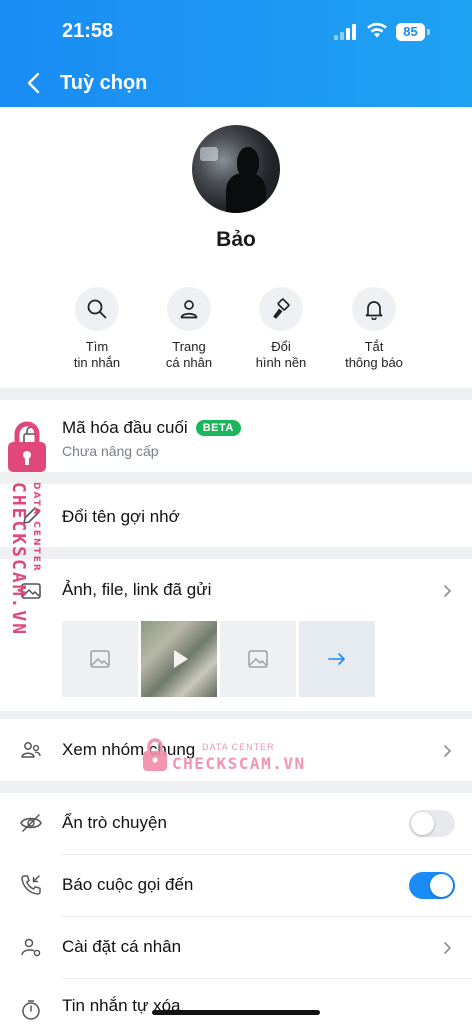  What do you see at coordinates (374, 362) in the screenshot?
I see `action-label: thông báo` at bounding box center [374, 362].